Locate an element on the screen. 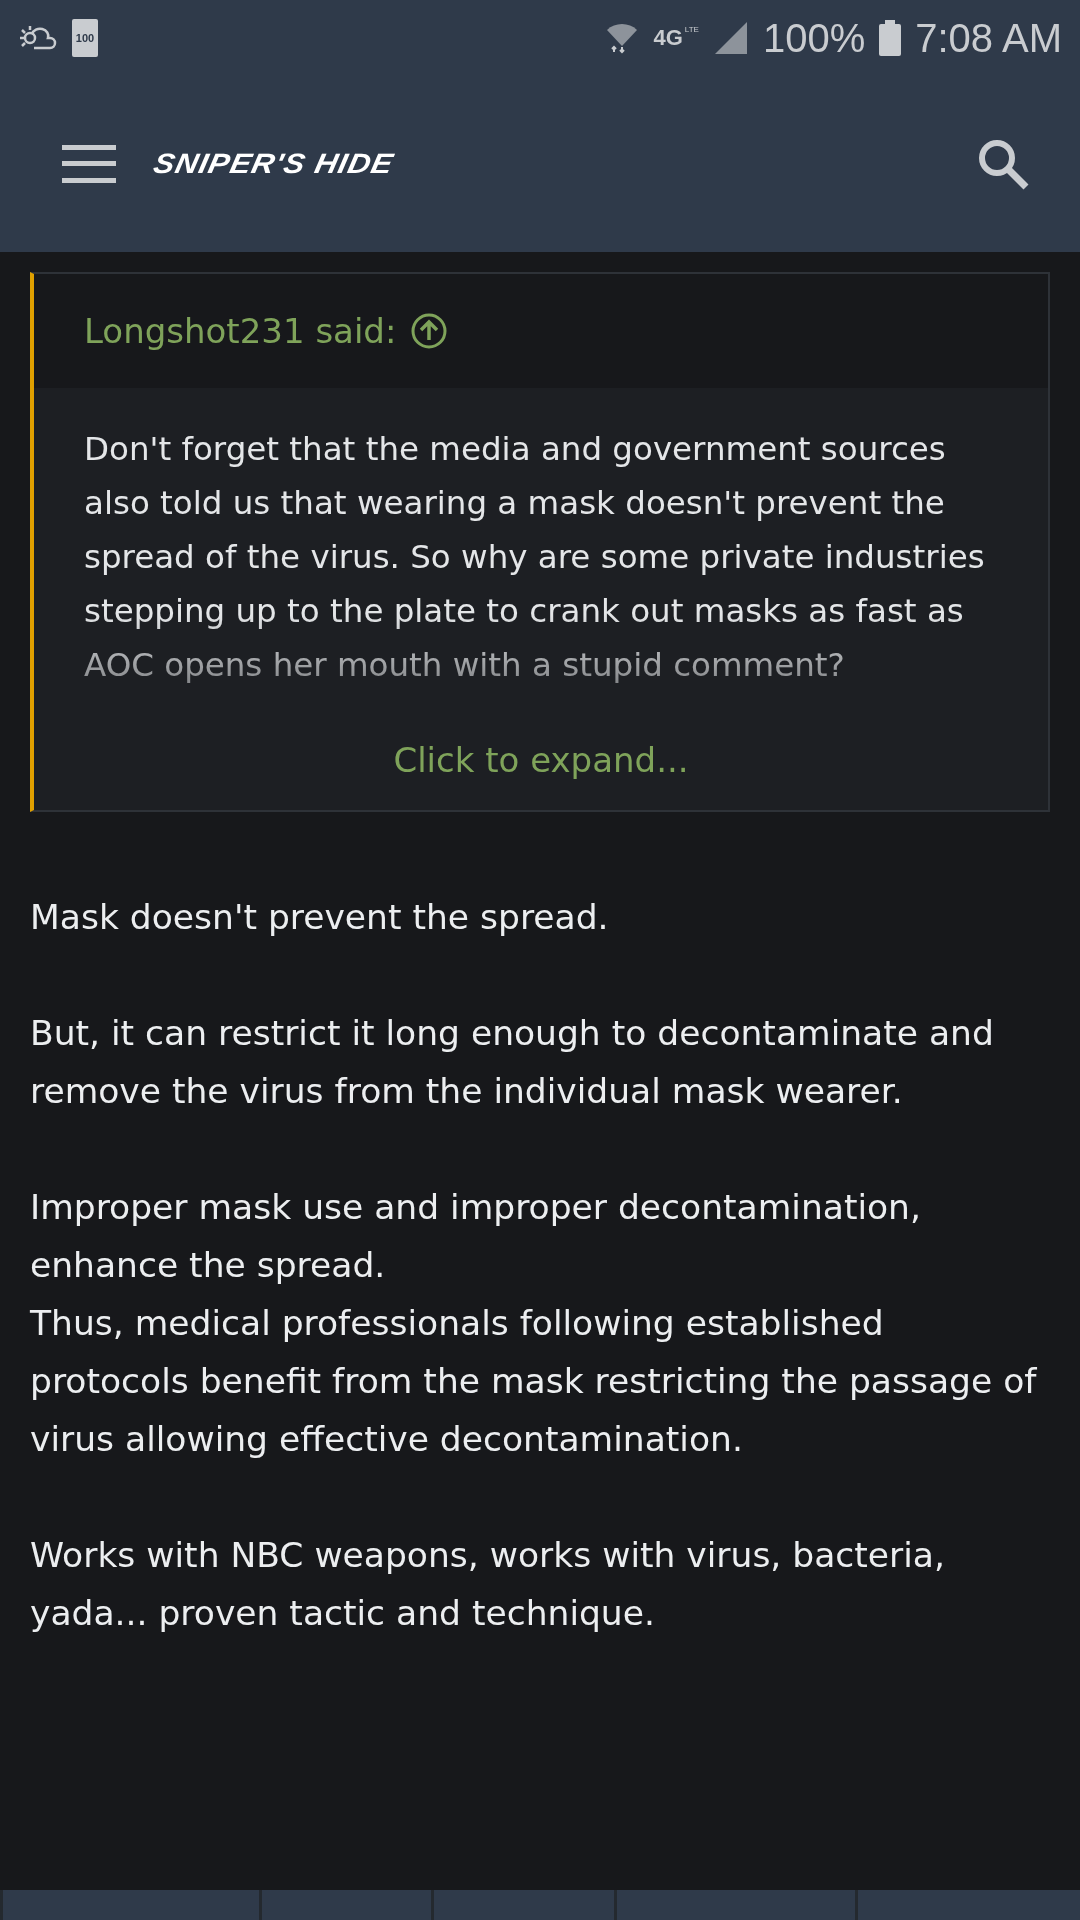  post-text: But, it can restrict it long enough to decontaminate and remove the virus from the individual mask wearer. is located at coordinates (512, 1062).